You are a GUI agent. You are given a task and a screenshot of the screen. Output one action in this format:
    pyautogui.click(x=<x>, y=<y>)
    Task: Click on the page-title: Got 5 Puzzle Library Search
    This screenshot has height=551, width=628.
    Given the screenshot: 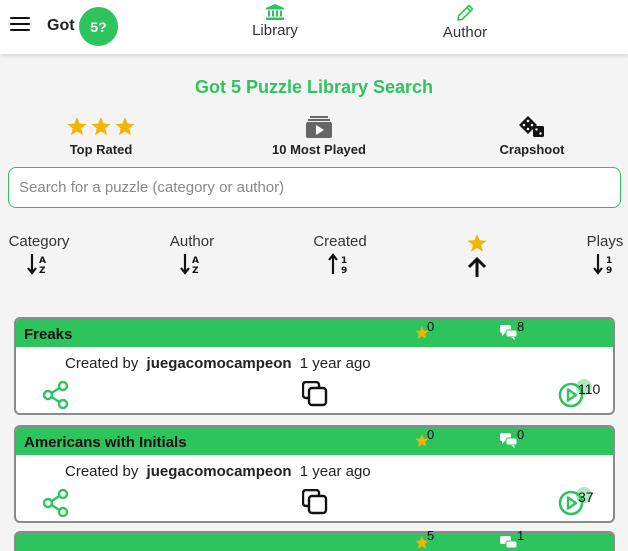 What is the action you would take?
    pyautogui.click(x=314, y=87)
    